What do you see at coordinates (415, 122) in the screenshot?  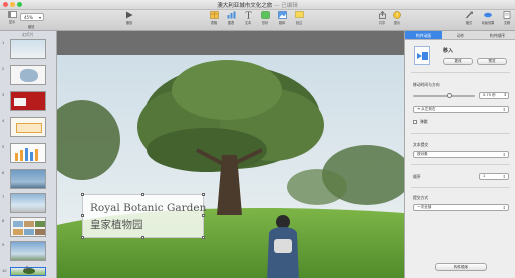 I see `bounce-checkbox` at bounding box center [415, 122].